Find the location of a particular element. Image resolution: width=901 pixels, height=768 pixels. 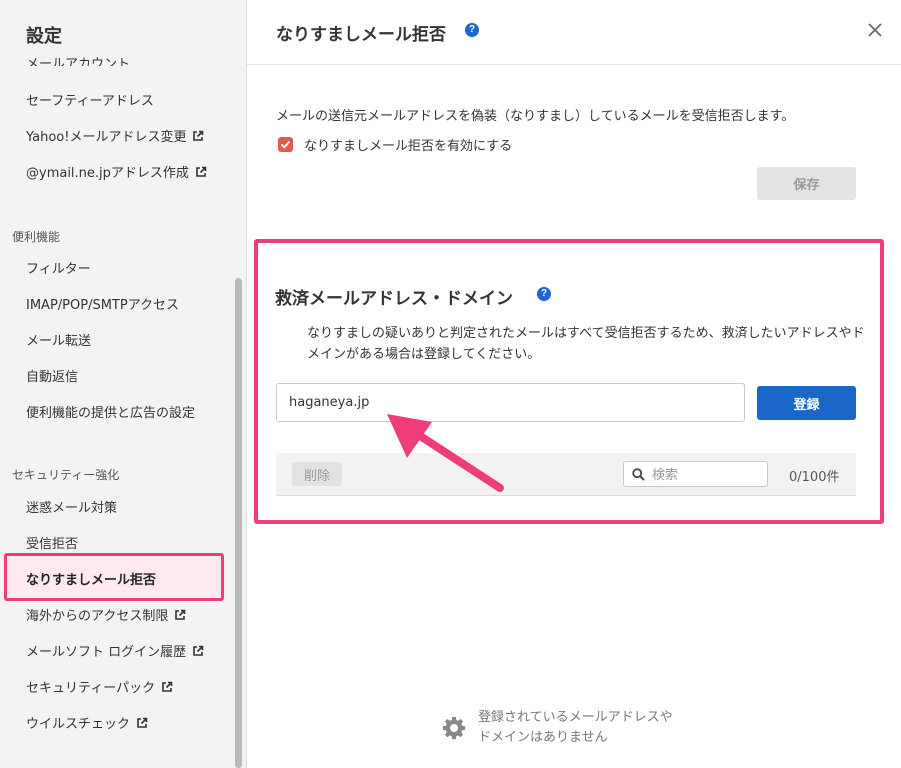

empty-state: 登録されているメールアドレスや ドメインはありません is located at coordinates (557, 728).